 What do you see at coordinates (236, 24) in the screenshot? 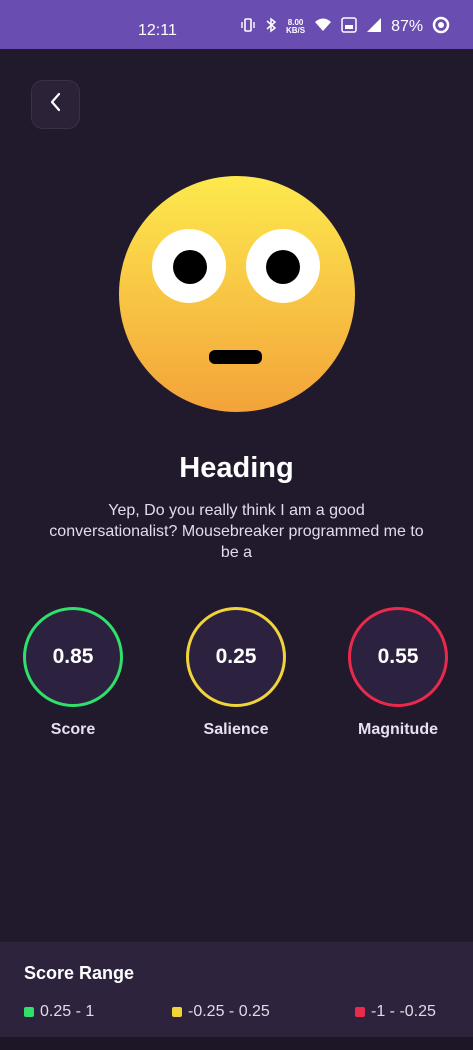
I see `status-bar: 12:11 8.00 KB/S 87%` at bounding box center [236, 24].